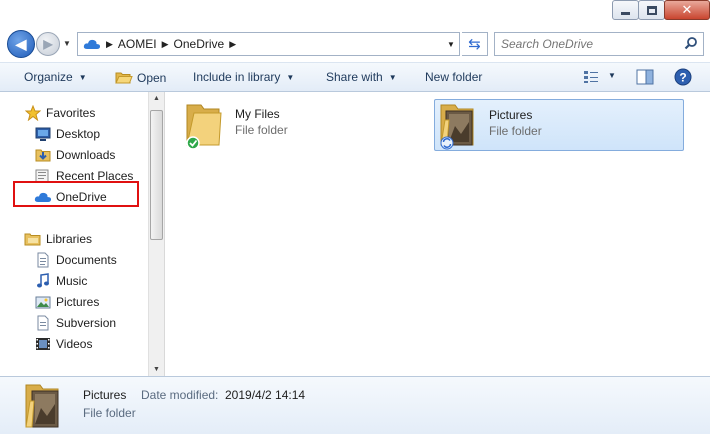 The height and width of the screenshot is (434, 710). I want to click on organize-button: Organize ▼, so click(55, 77).